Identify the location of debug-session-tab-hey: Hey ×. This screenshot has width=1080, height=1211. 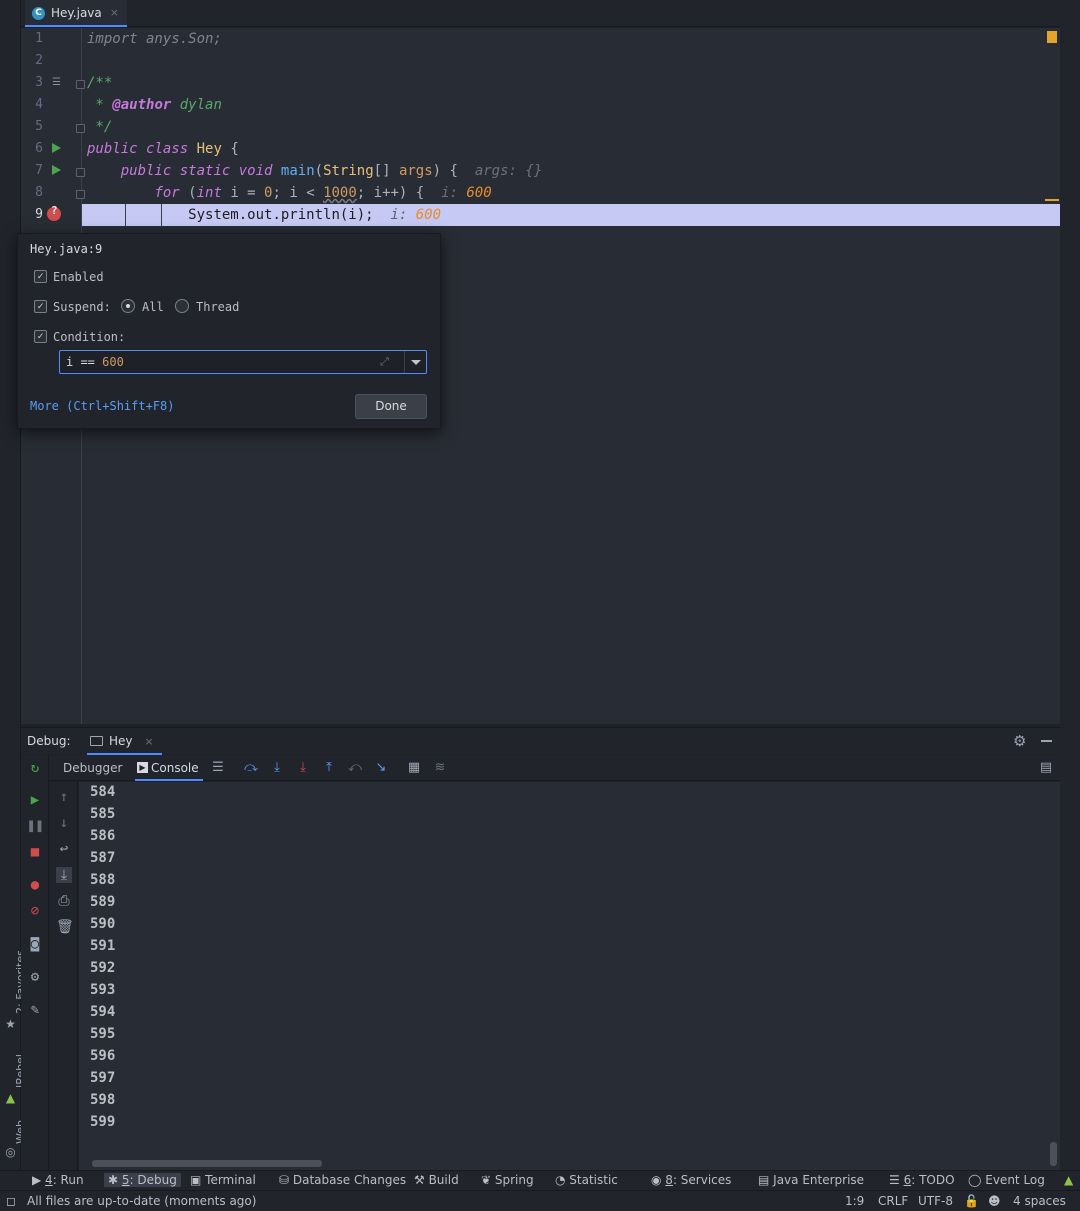
(124, 741).